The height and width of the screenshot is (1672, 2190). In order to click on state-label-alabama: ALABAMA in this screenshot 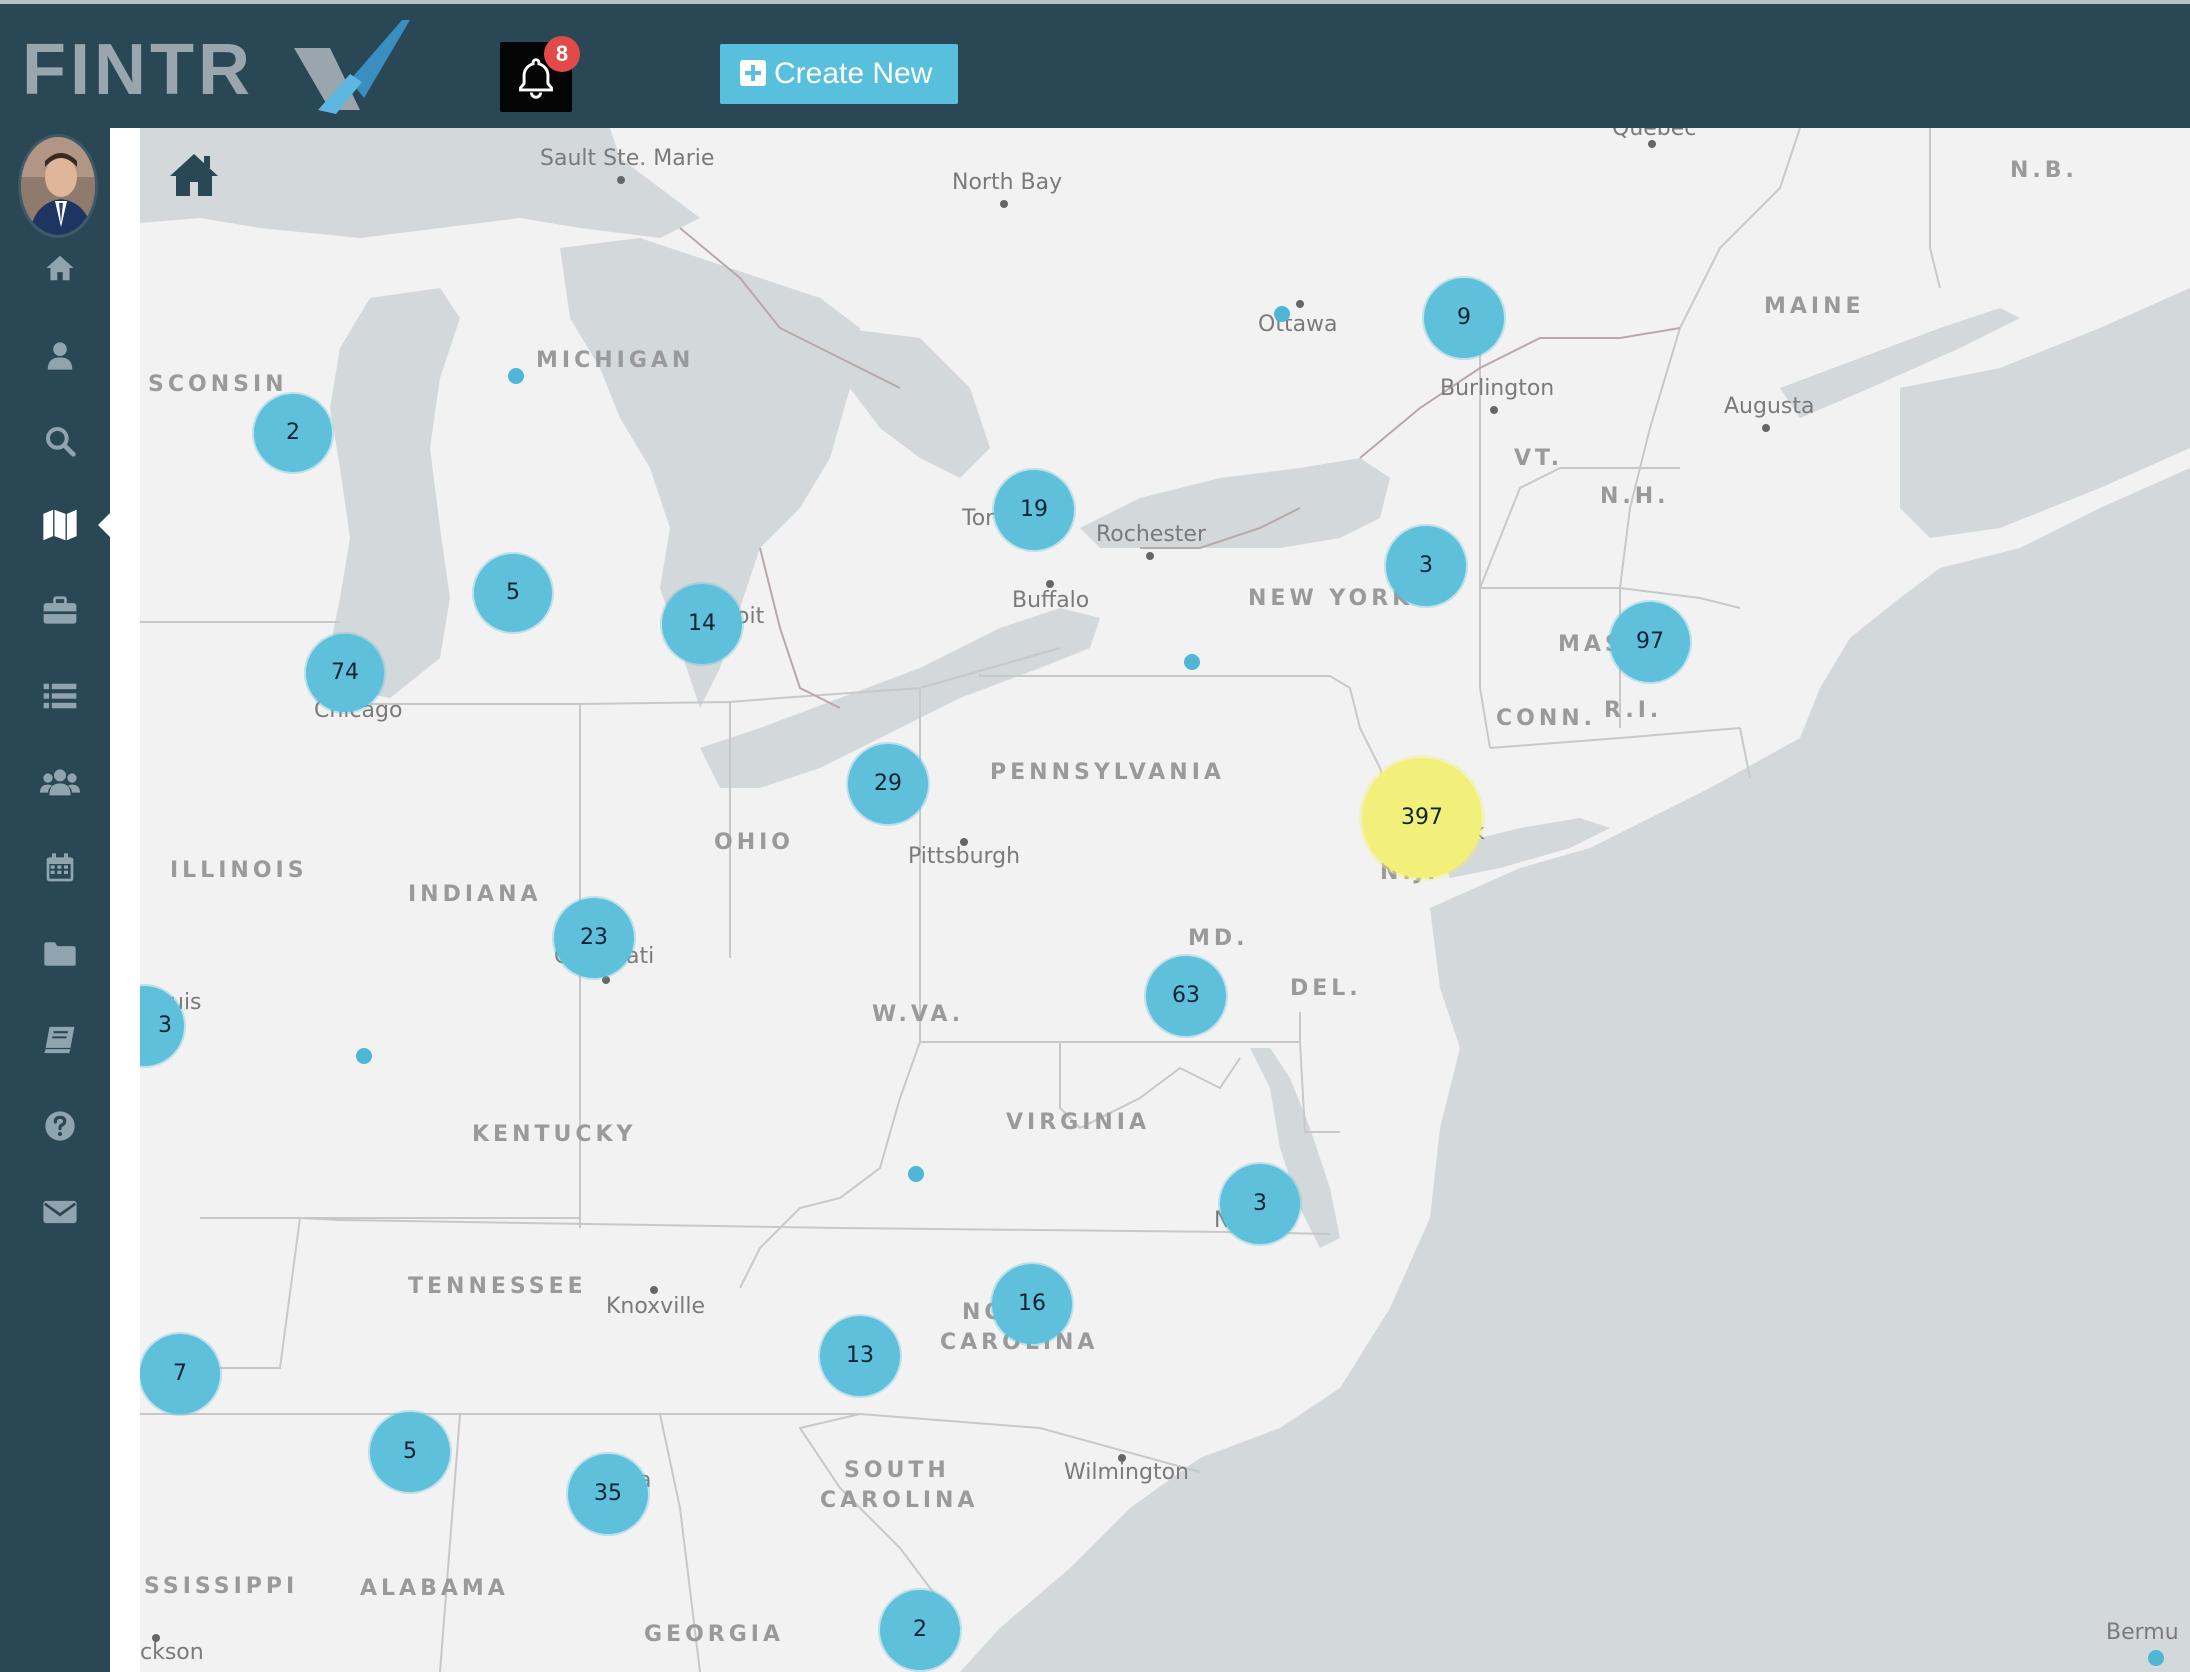, I will do `click(434, 1588)`.